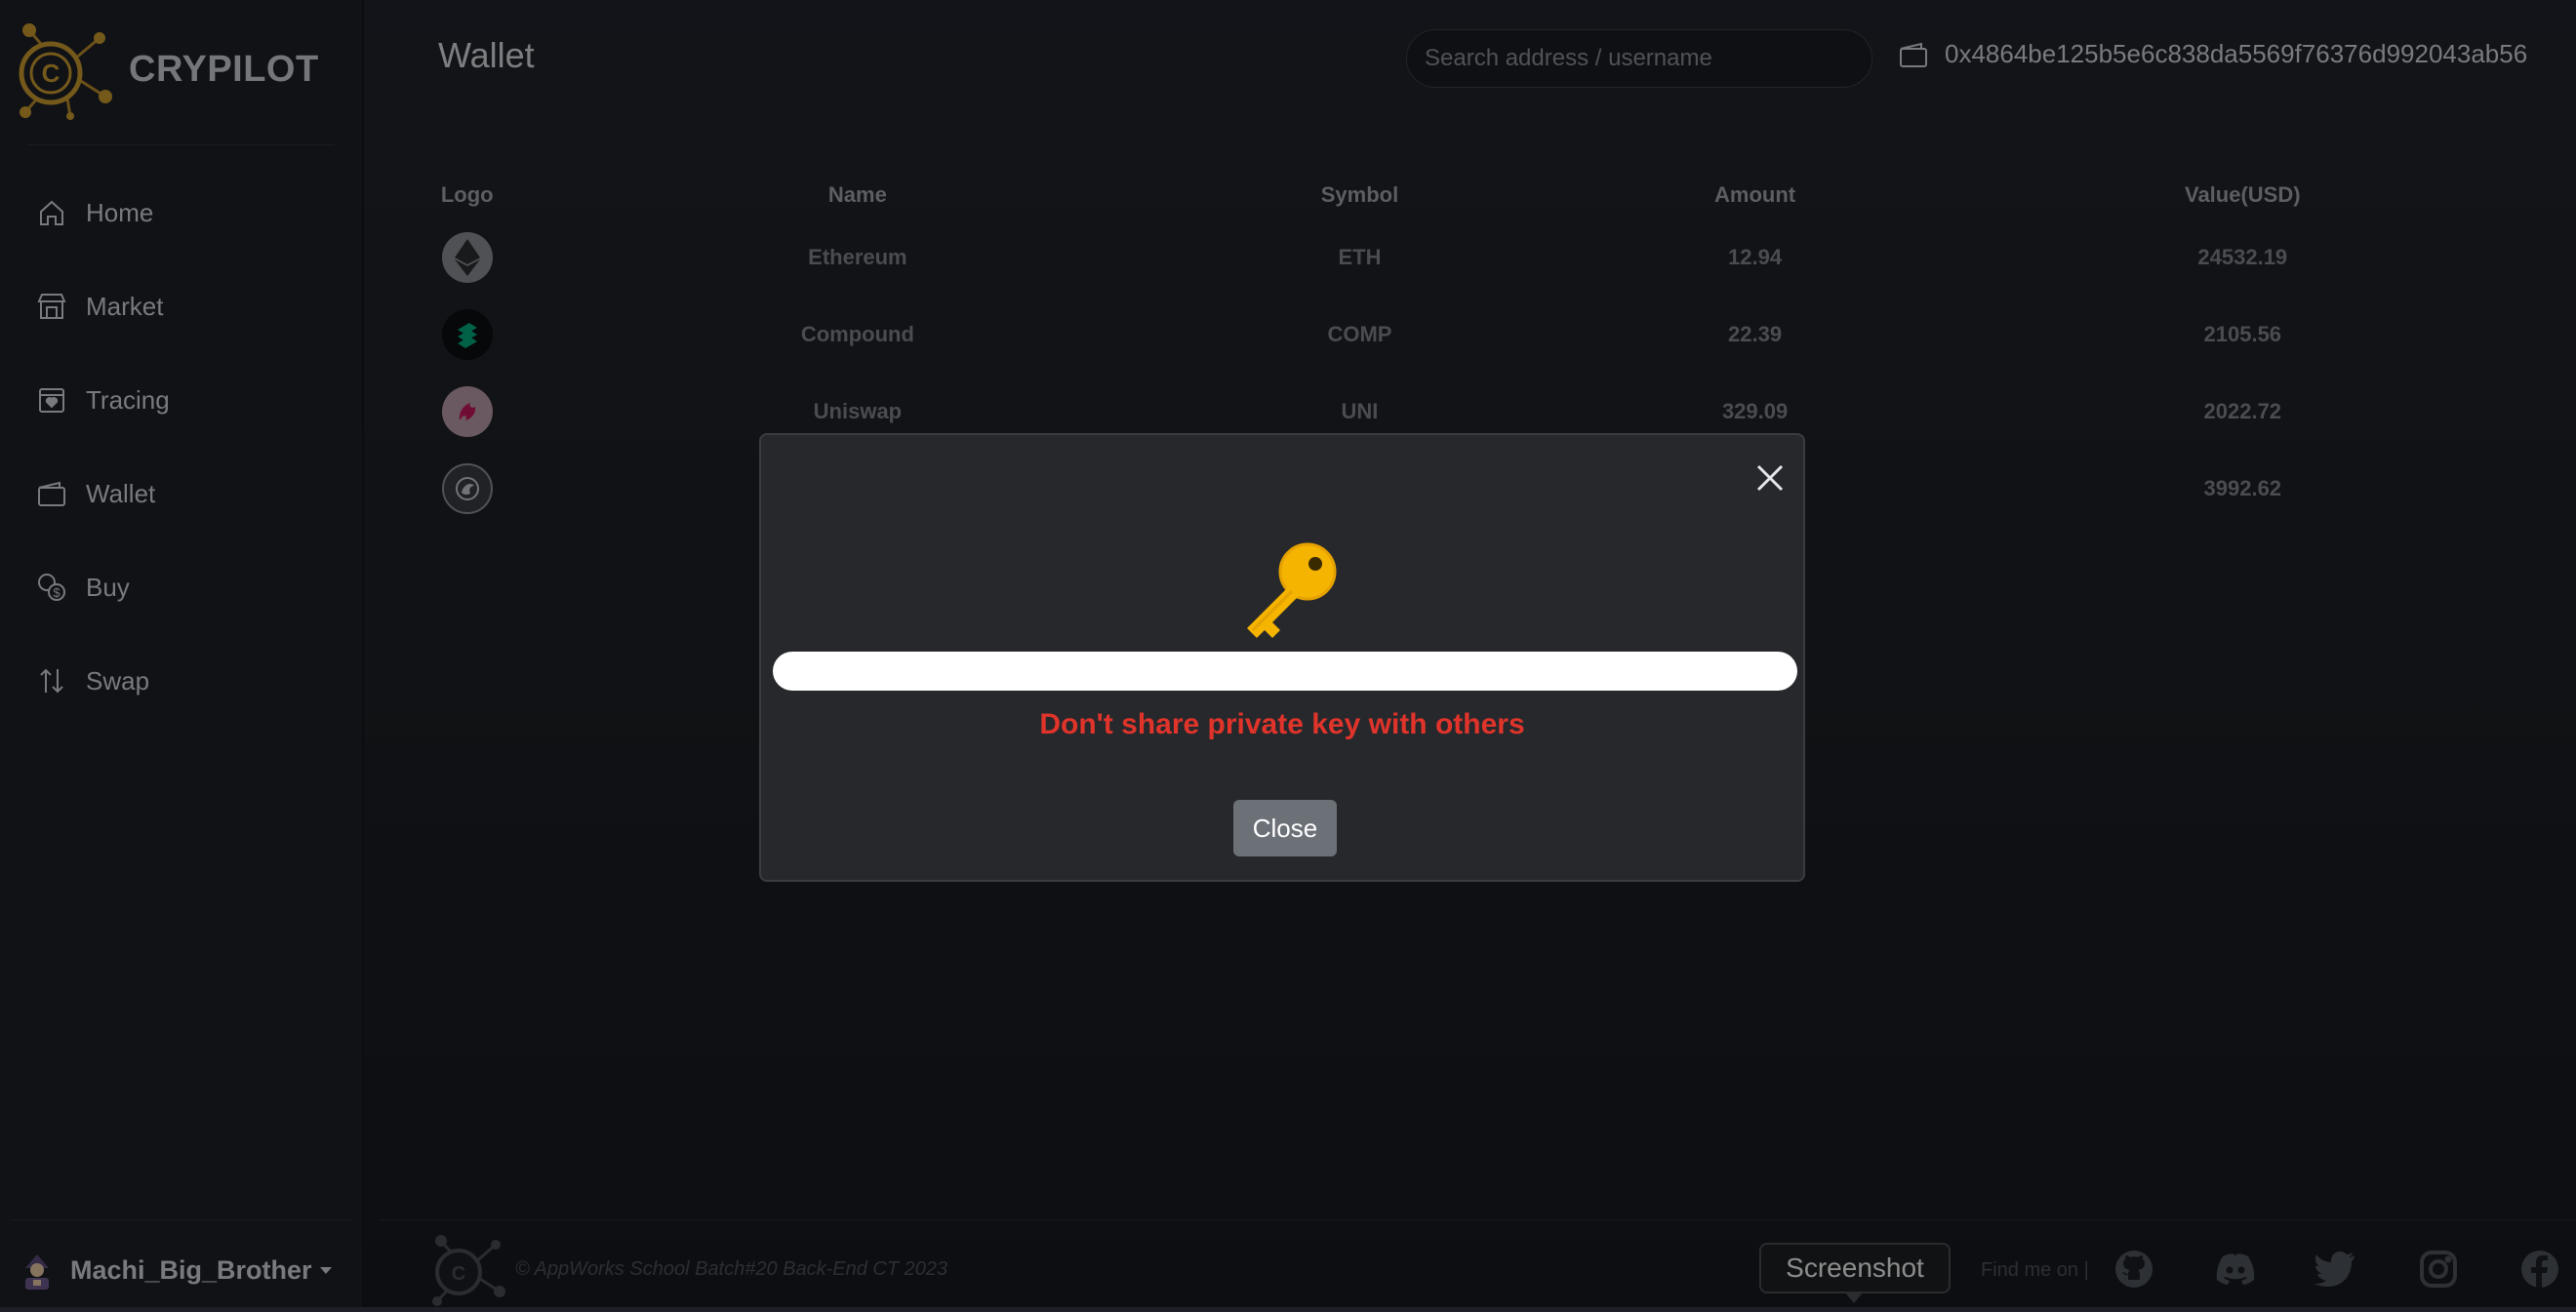 This screenshot has height=1312, width=2576. Describe the element at coordinates (1285, 828) in the screenshot. I see `close-button: Close` at that location.